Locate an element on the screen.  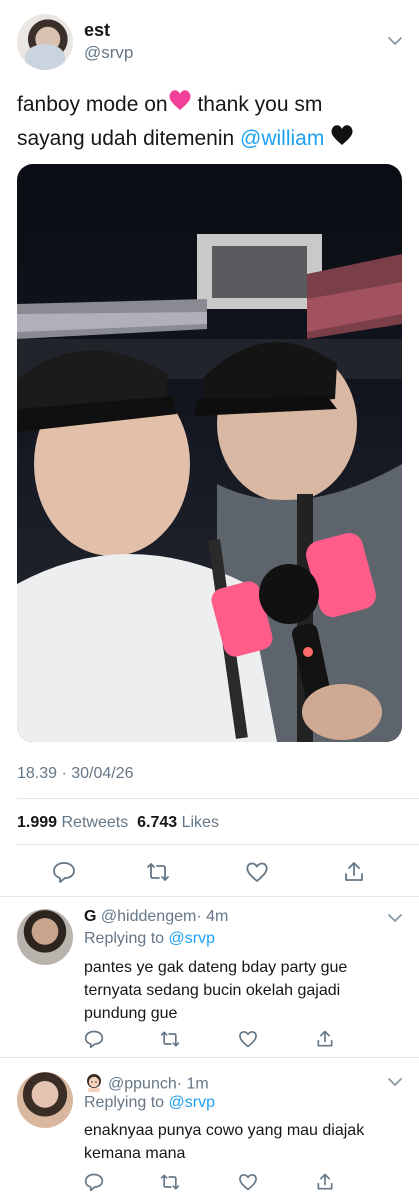
reply-author-handle: @hiddengem is located at coordinates (148, 916).